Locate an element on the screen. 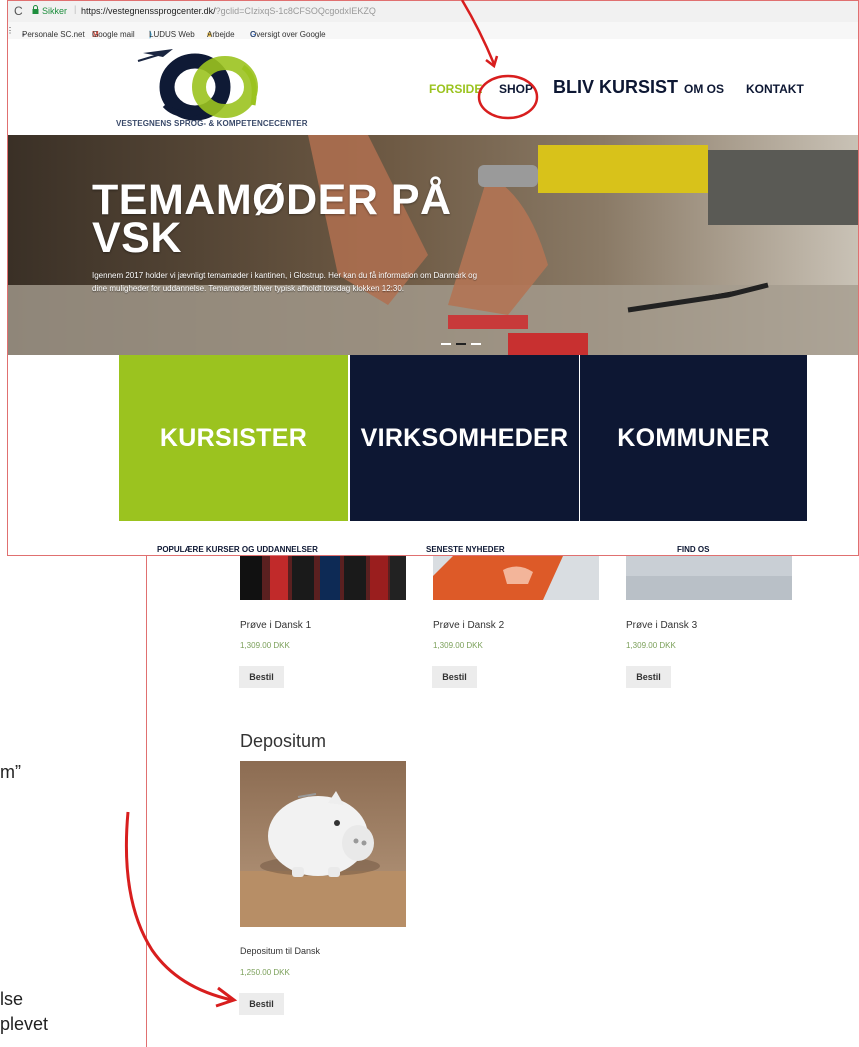 The width and height of the screenshot is (859, 1047). nav-bliv-kursist: BLIV KURSIST is located at coordinates (615, 87).